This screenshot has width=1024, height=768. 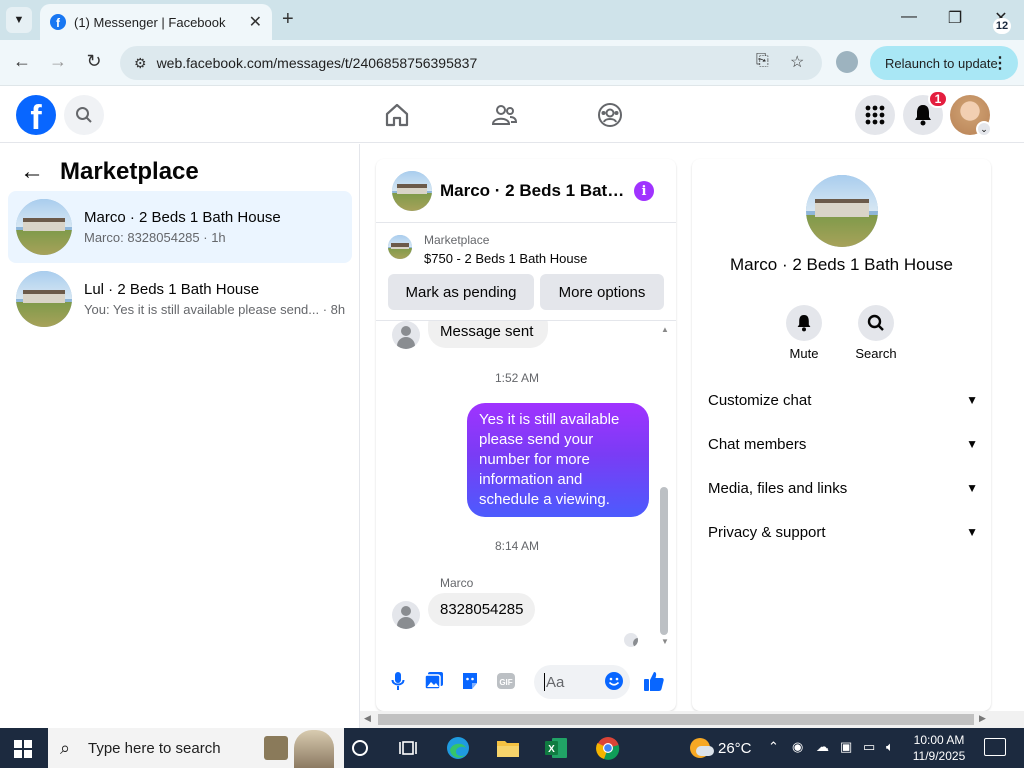 What do you see at coordinates (843, 532) in the screenshot?
I see `privacy-support-row: Privacy & support ▼` at bounding box center [843, 532].